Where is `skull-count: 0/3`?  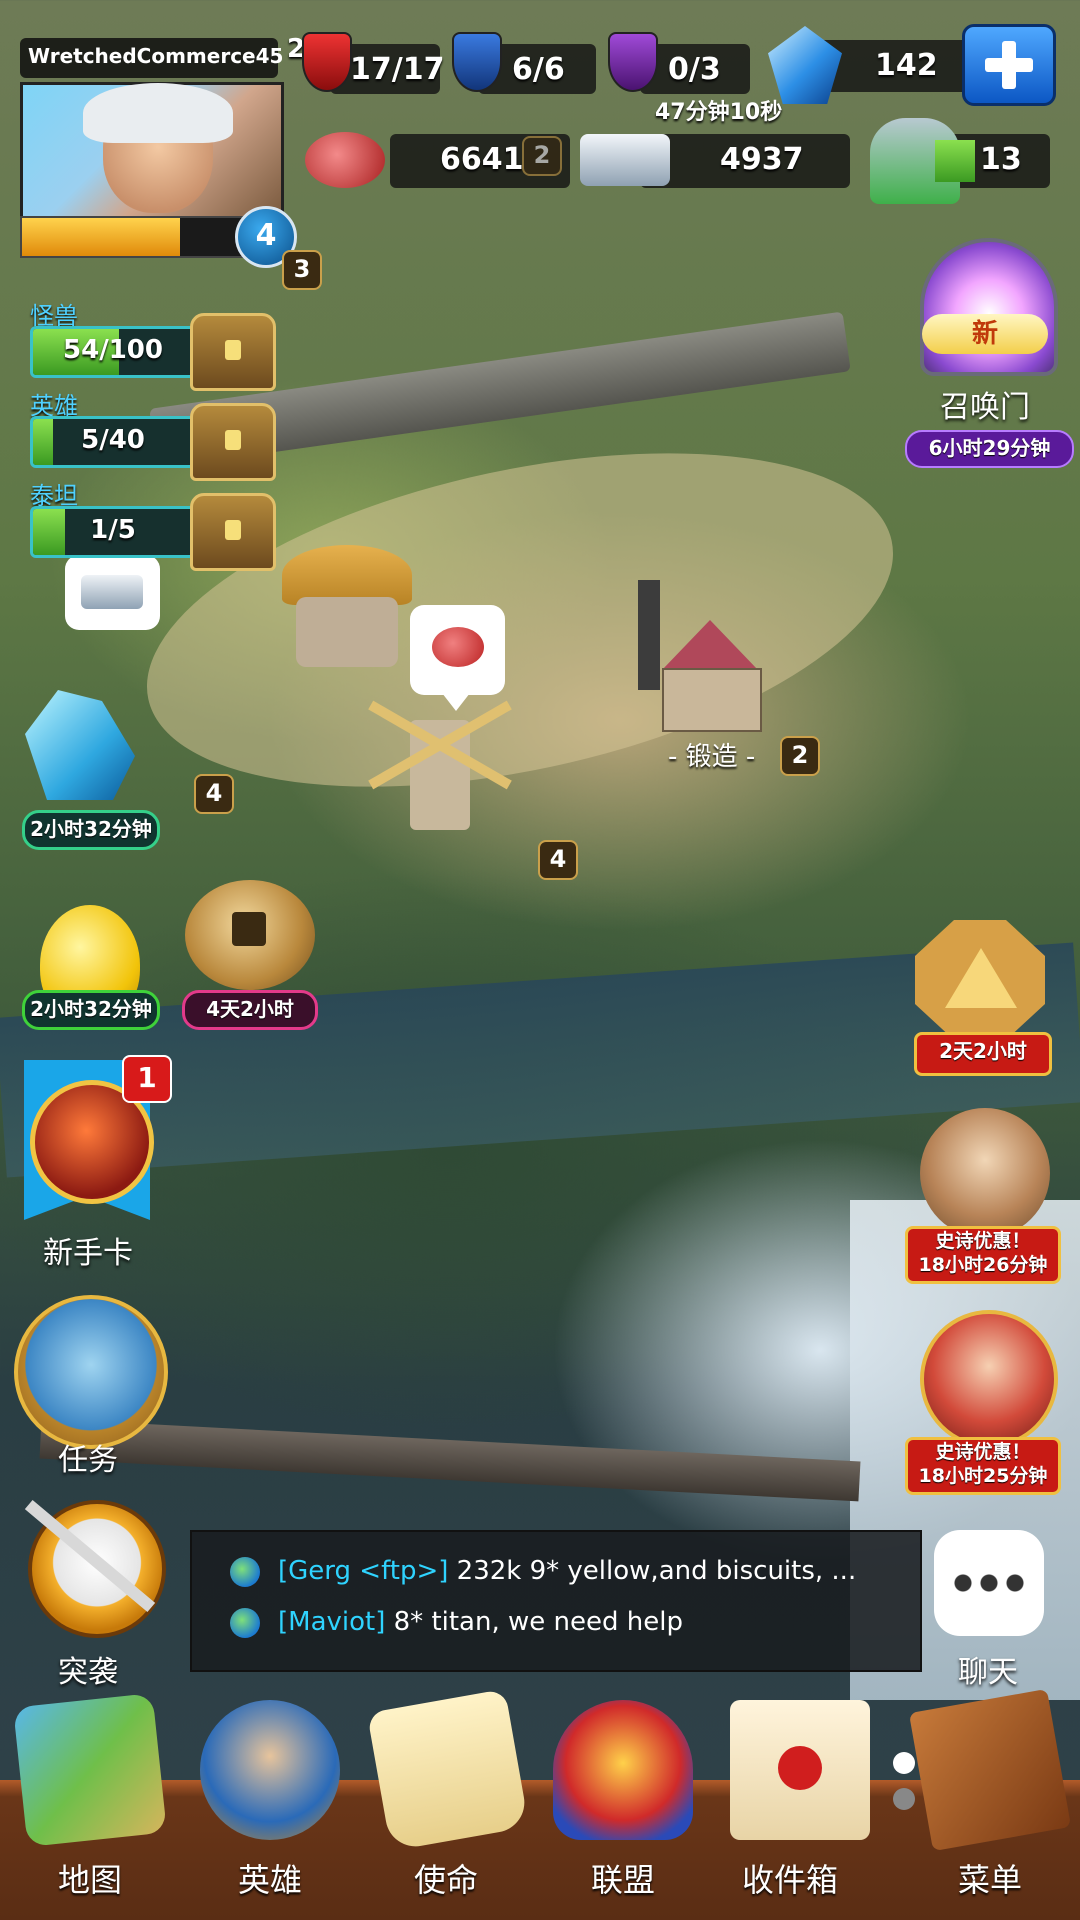
skull-count: 0/3 is located at coordinates (694, 69).